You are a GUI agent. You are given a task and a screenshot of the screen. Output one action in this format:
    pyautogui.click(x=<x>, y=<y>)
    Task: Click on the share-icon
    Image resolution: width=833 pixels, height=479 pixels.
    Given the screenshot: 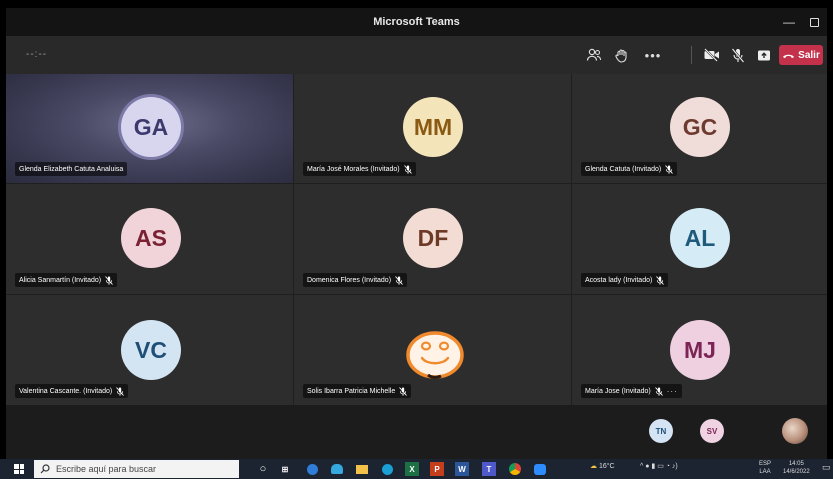 What is the action you would take?
    pyautogui.click(x=764, y=55)
    